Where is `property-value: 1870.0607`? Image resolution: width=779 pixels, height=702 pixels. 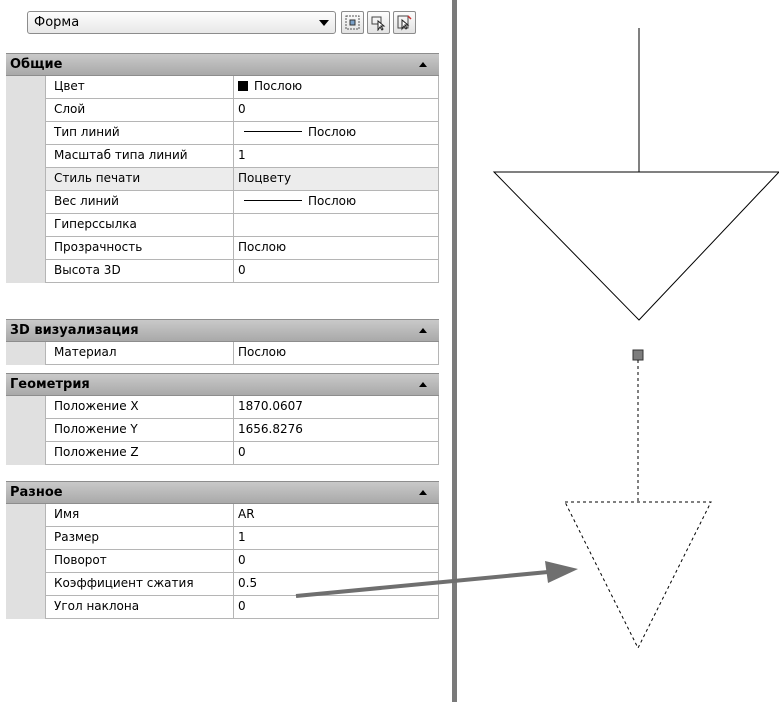 property-value: 1870.0607 is located at coordinates (336, 407).